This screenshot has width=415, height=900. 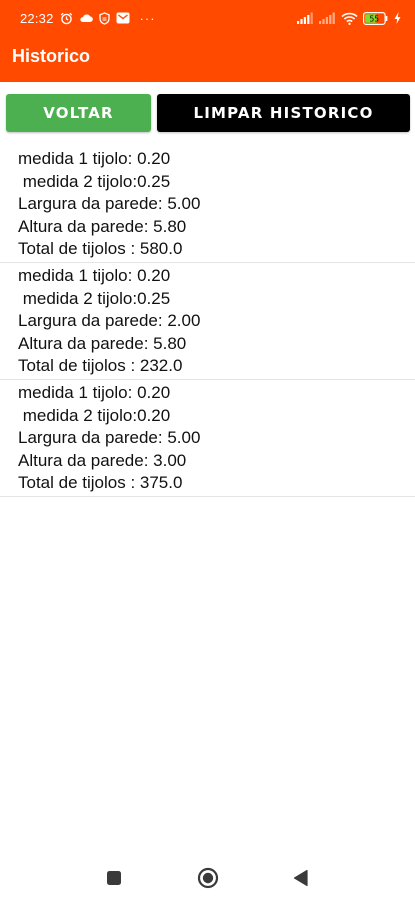 What do you see at coordinates (94, 415) in the screenshot?
I see `medida-2-text: medida 2 tijolo:0.20` at bounding box center [94, 415].